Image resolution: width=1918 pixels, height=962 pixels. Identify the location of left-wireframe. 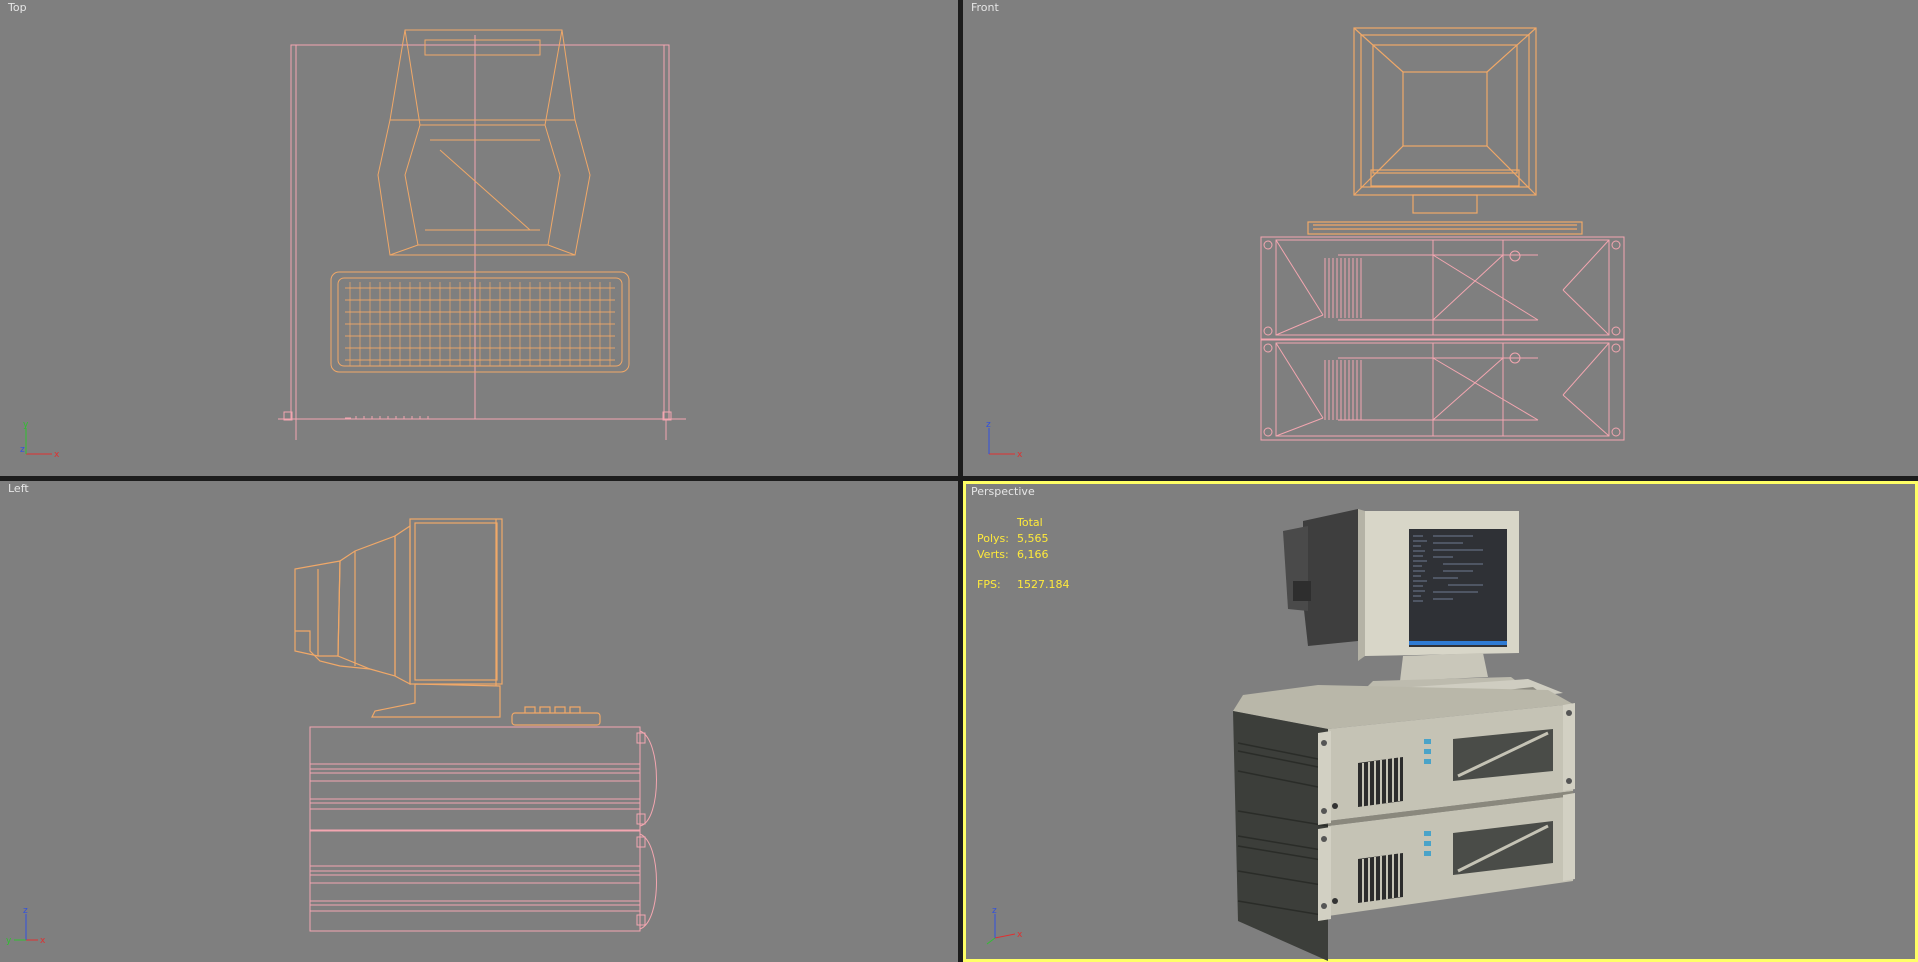
(475, 725).